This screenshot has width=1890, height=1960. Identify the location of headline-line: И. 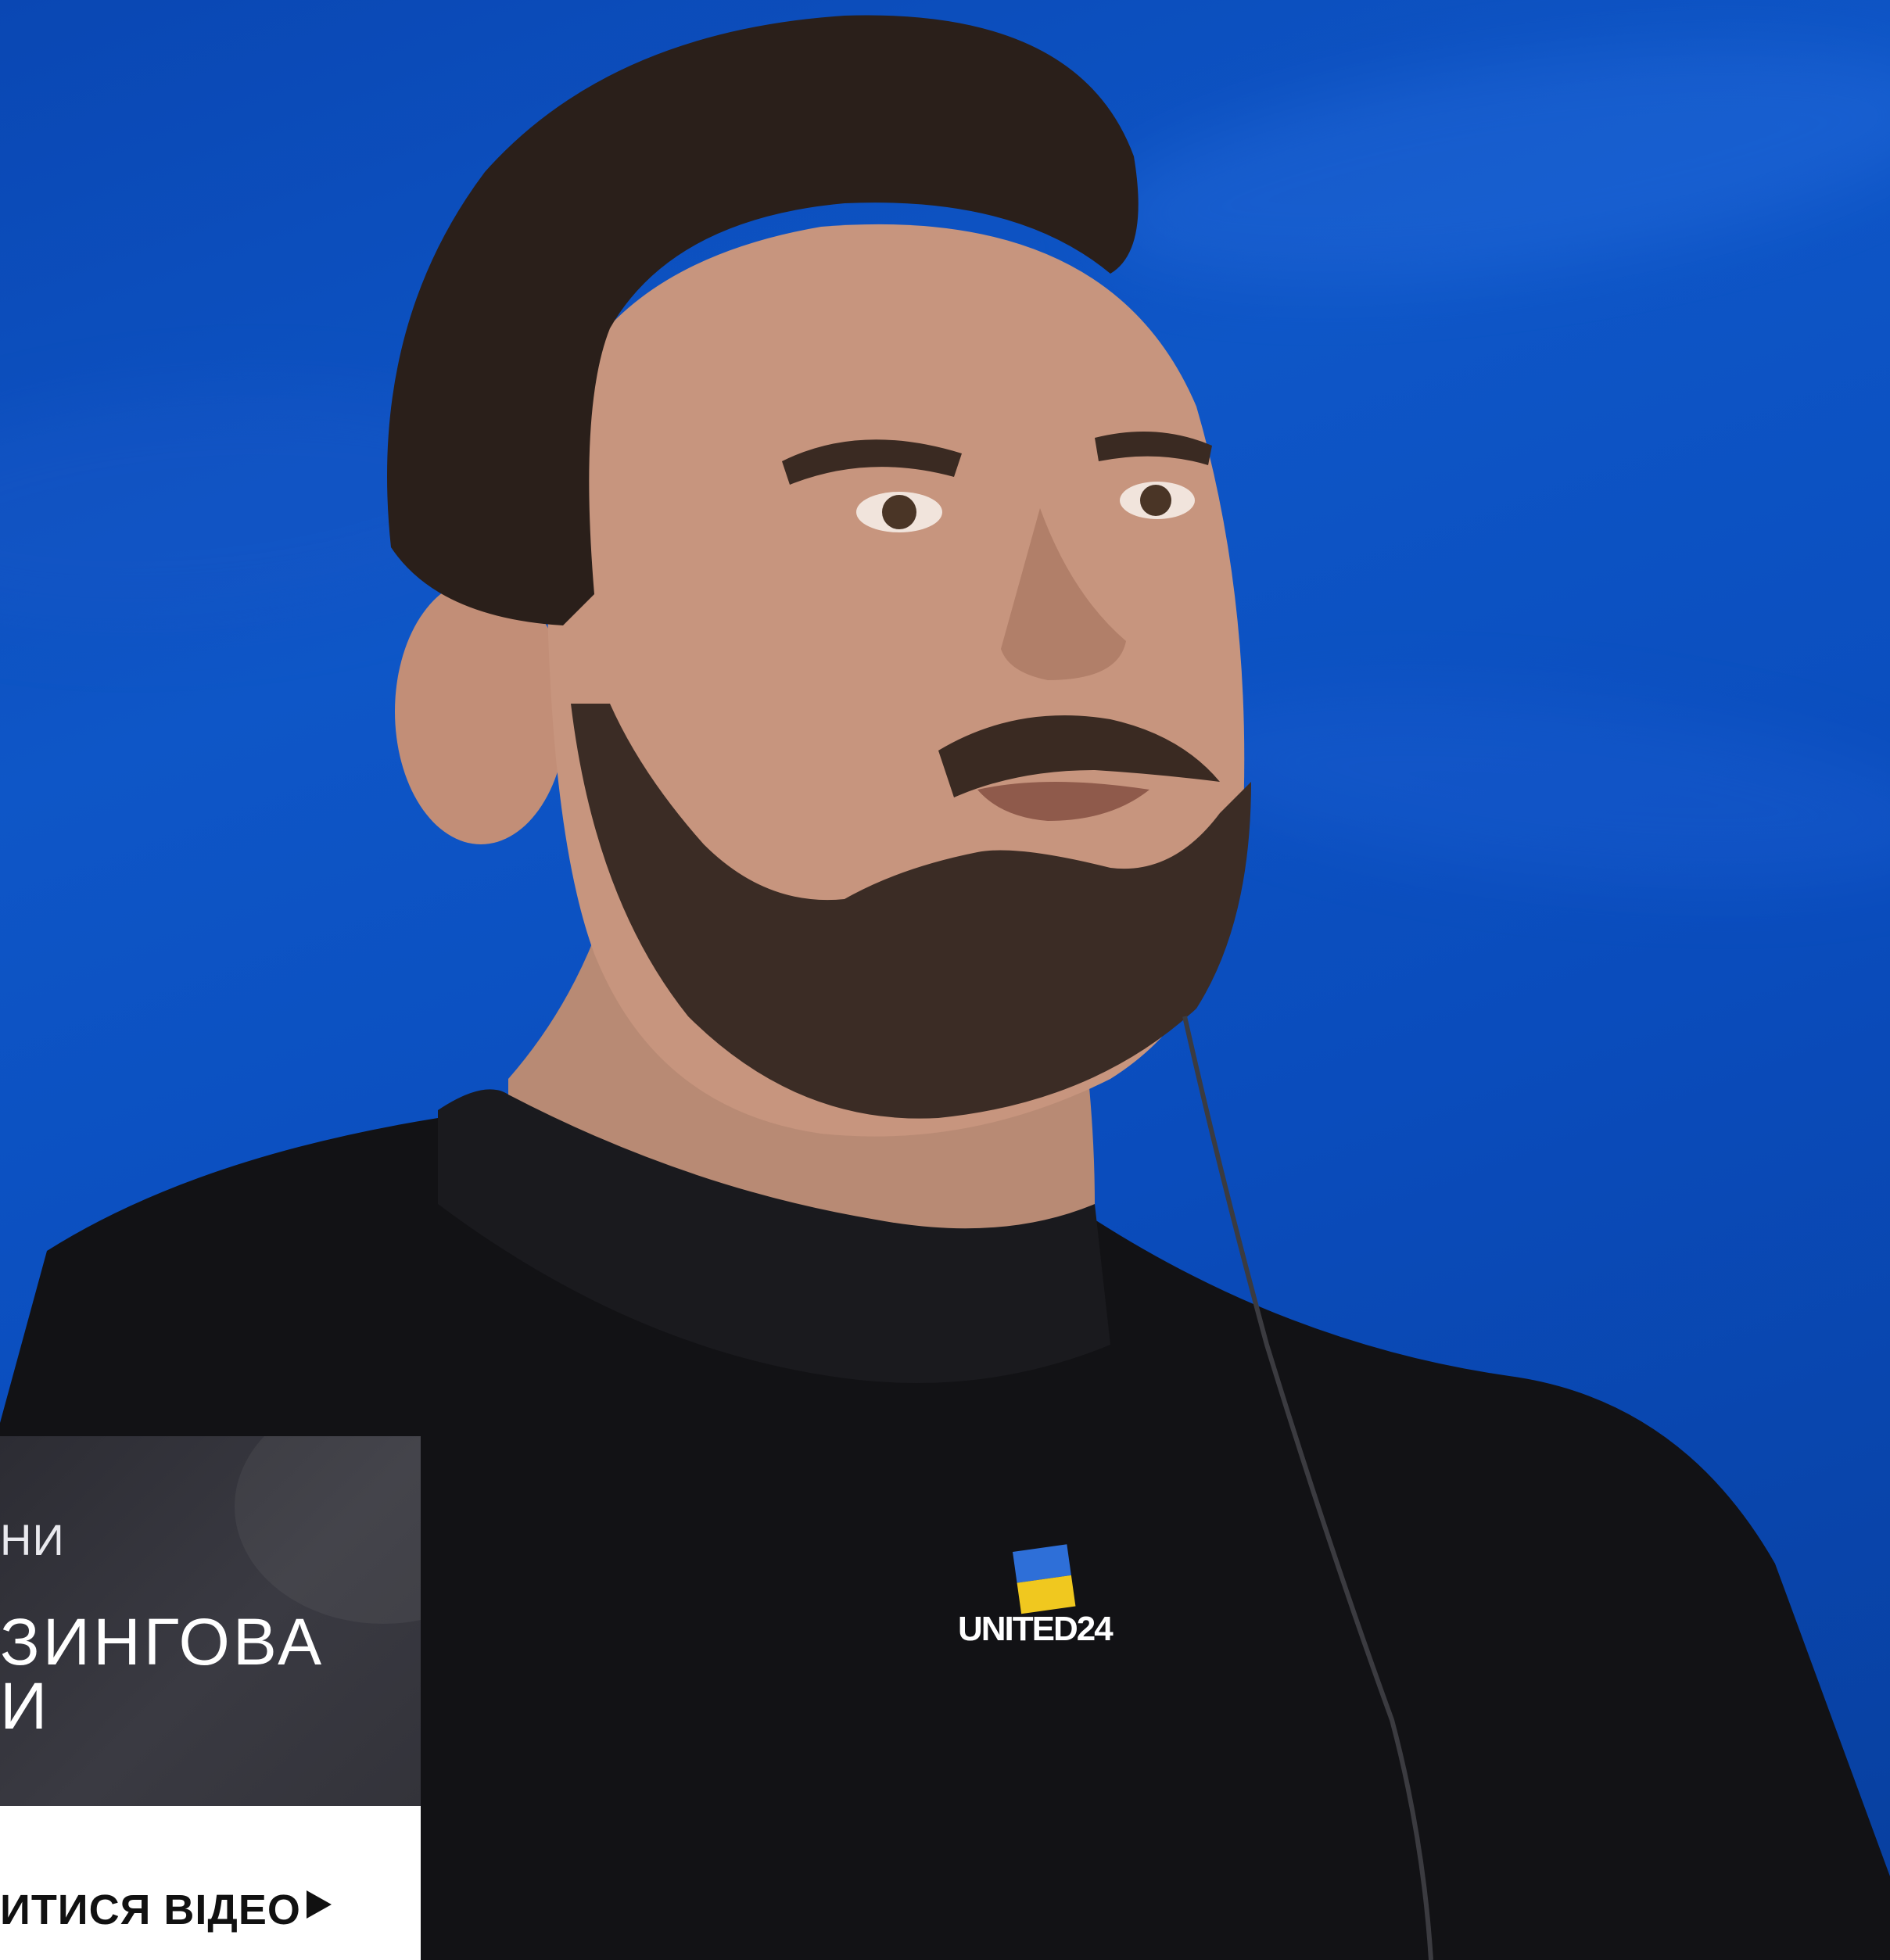
(25, 1706).